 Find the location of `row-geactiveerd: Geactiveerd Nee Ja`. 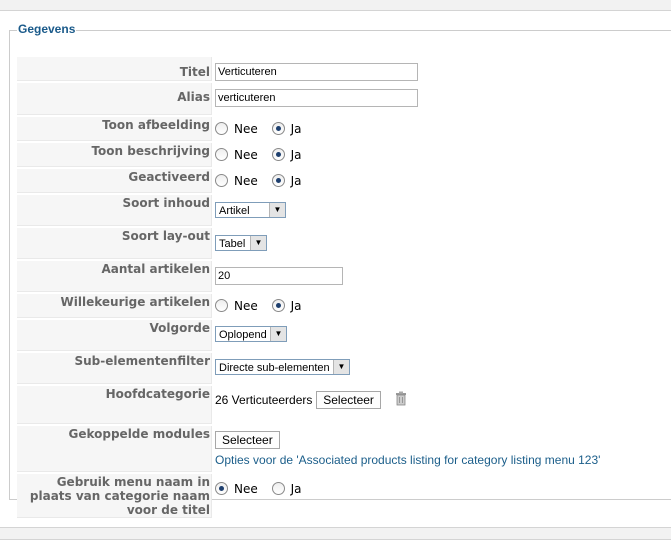

row-geactiveerd: Geactiveerd Nee Ja is located at coordinates (344, 181).